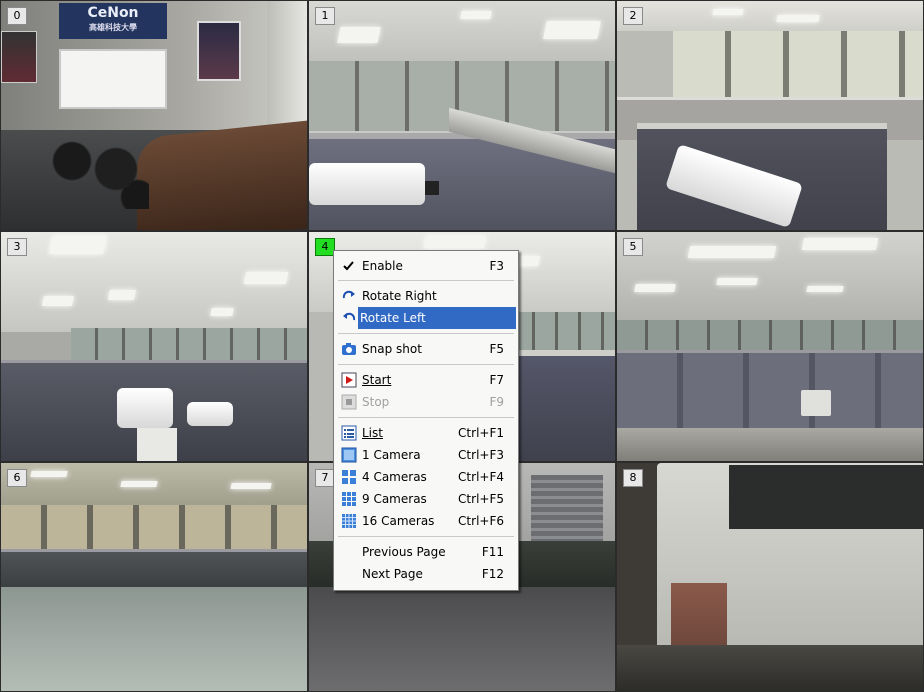 This screenshot has width=924, height=692. I want to click on menu-item-shortcut: F12, so click(492, 574).